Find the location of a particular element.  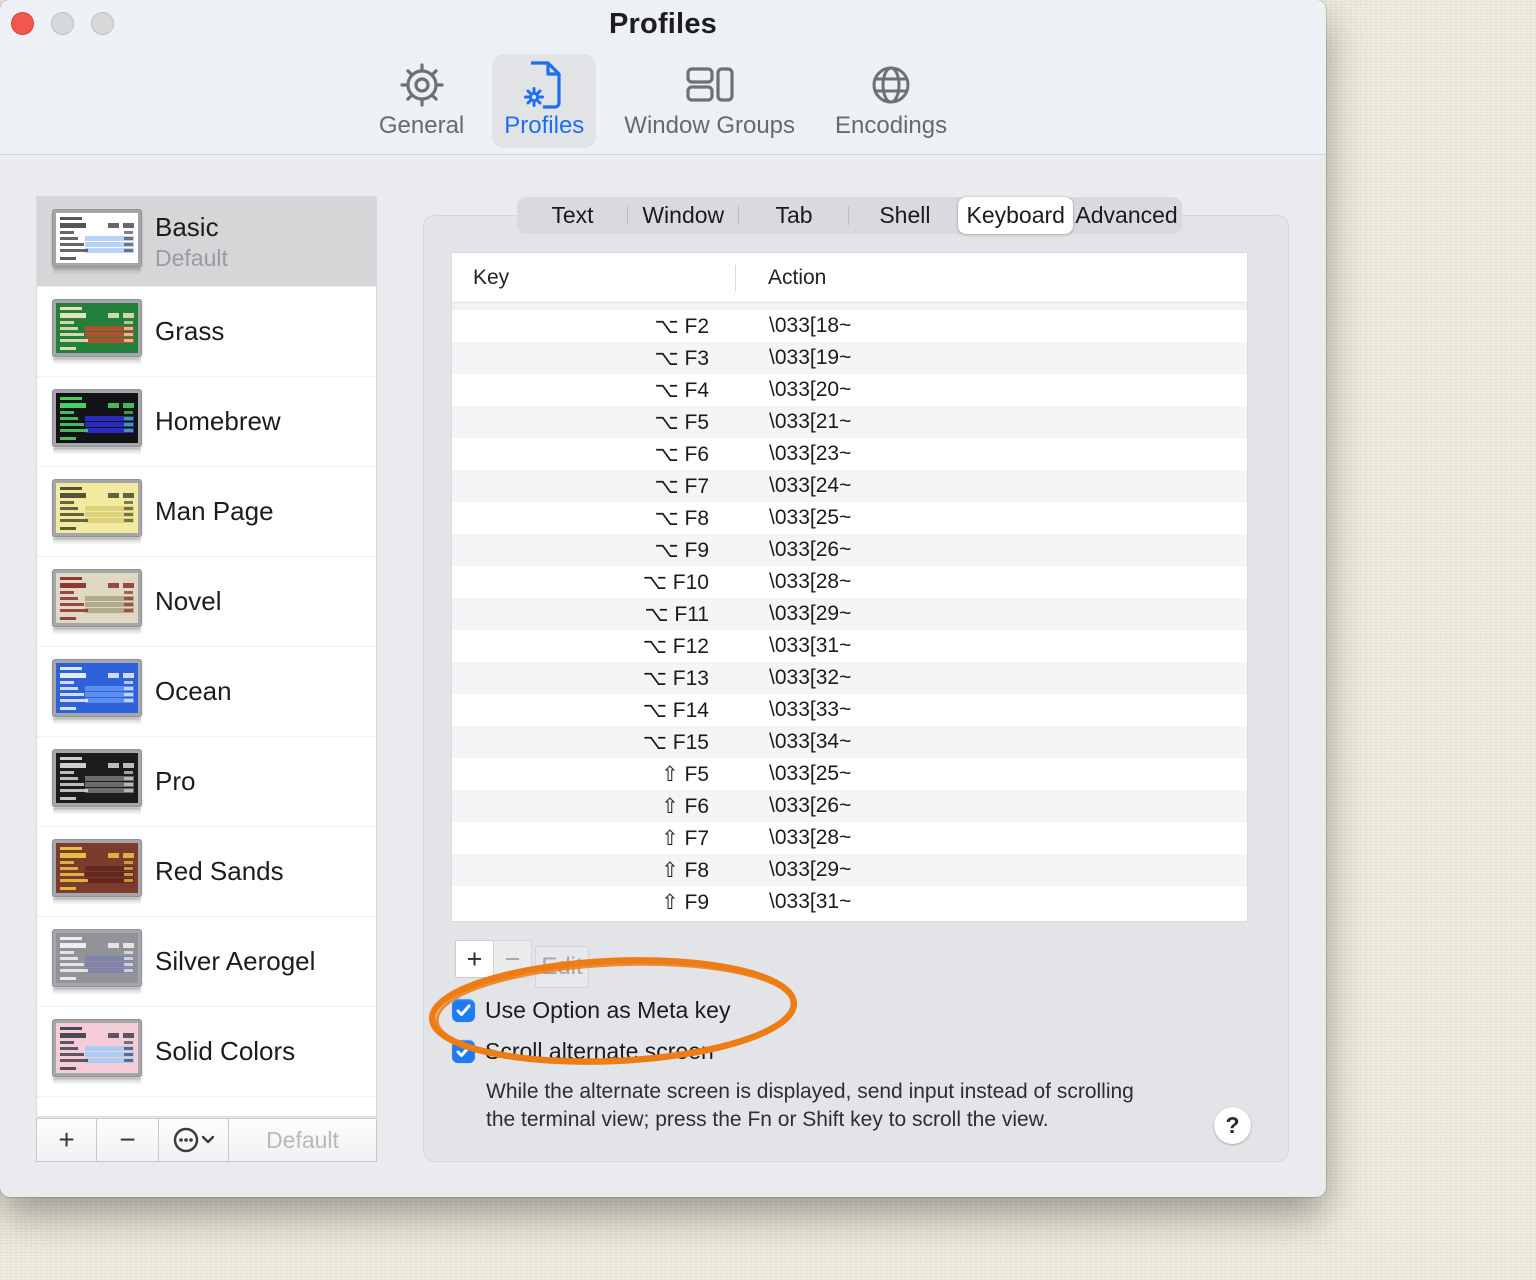

sidebar-item-solid-colors: Solid Colors is located at coordinates (206, 1052).